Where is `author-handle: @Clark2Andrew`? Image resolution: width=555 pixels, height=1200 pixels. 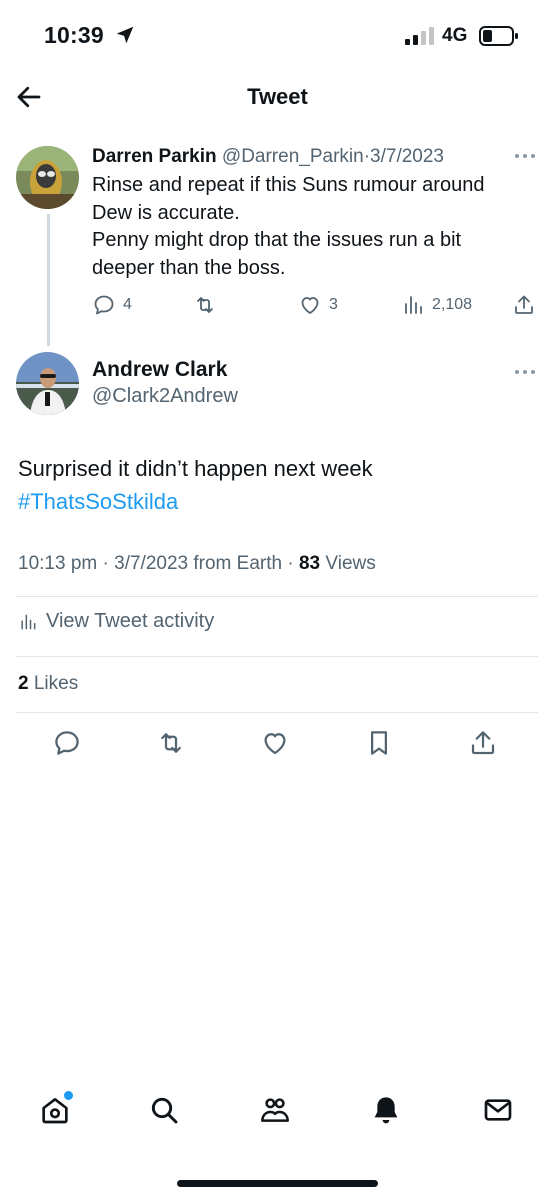 author-handle: @Clark2Andrew is located at coordinates (165, 396).